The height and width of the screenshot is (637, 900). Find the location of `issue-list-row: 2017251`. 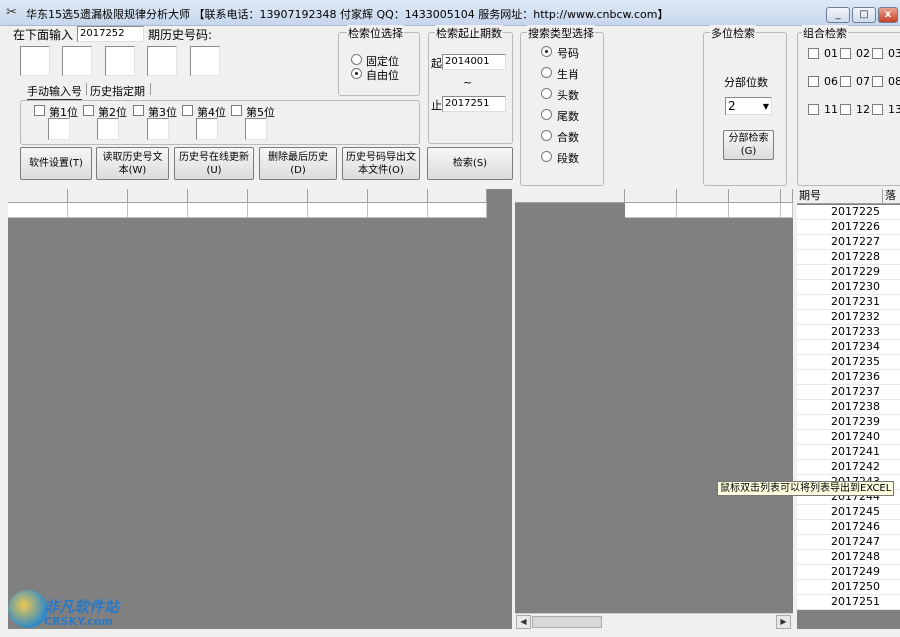

issue-list-row: 2017251 is located at coordinates (840, 602).